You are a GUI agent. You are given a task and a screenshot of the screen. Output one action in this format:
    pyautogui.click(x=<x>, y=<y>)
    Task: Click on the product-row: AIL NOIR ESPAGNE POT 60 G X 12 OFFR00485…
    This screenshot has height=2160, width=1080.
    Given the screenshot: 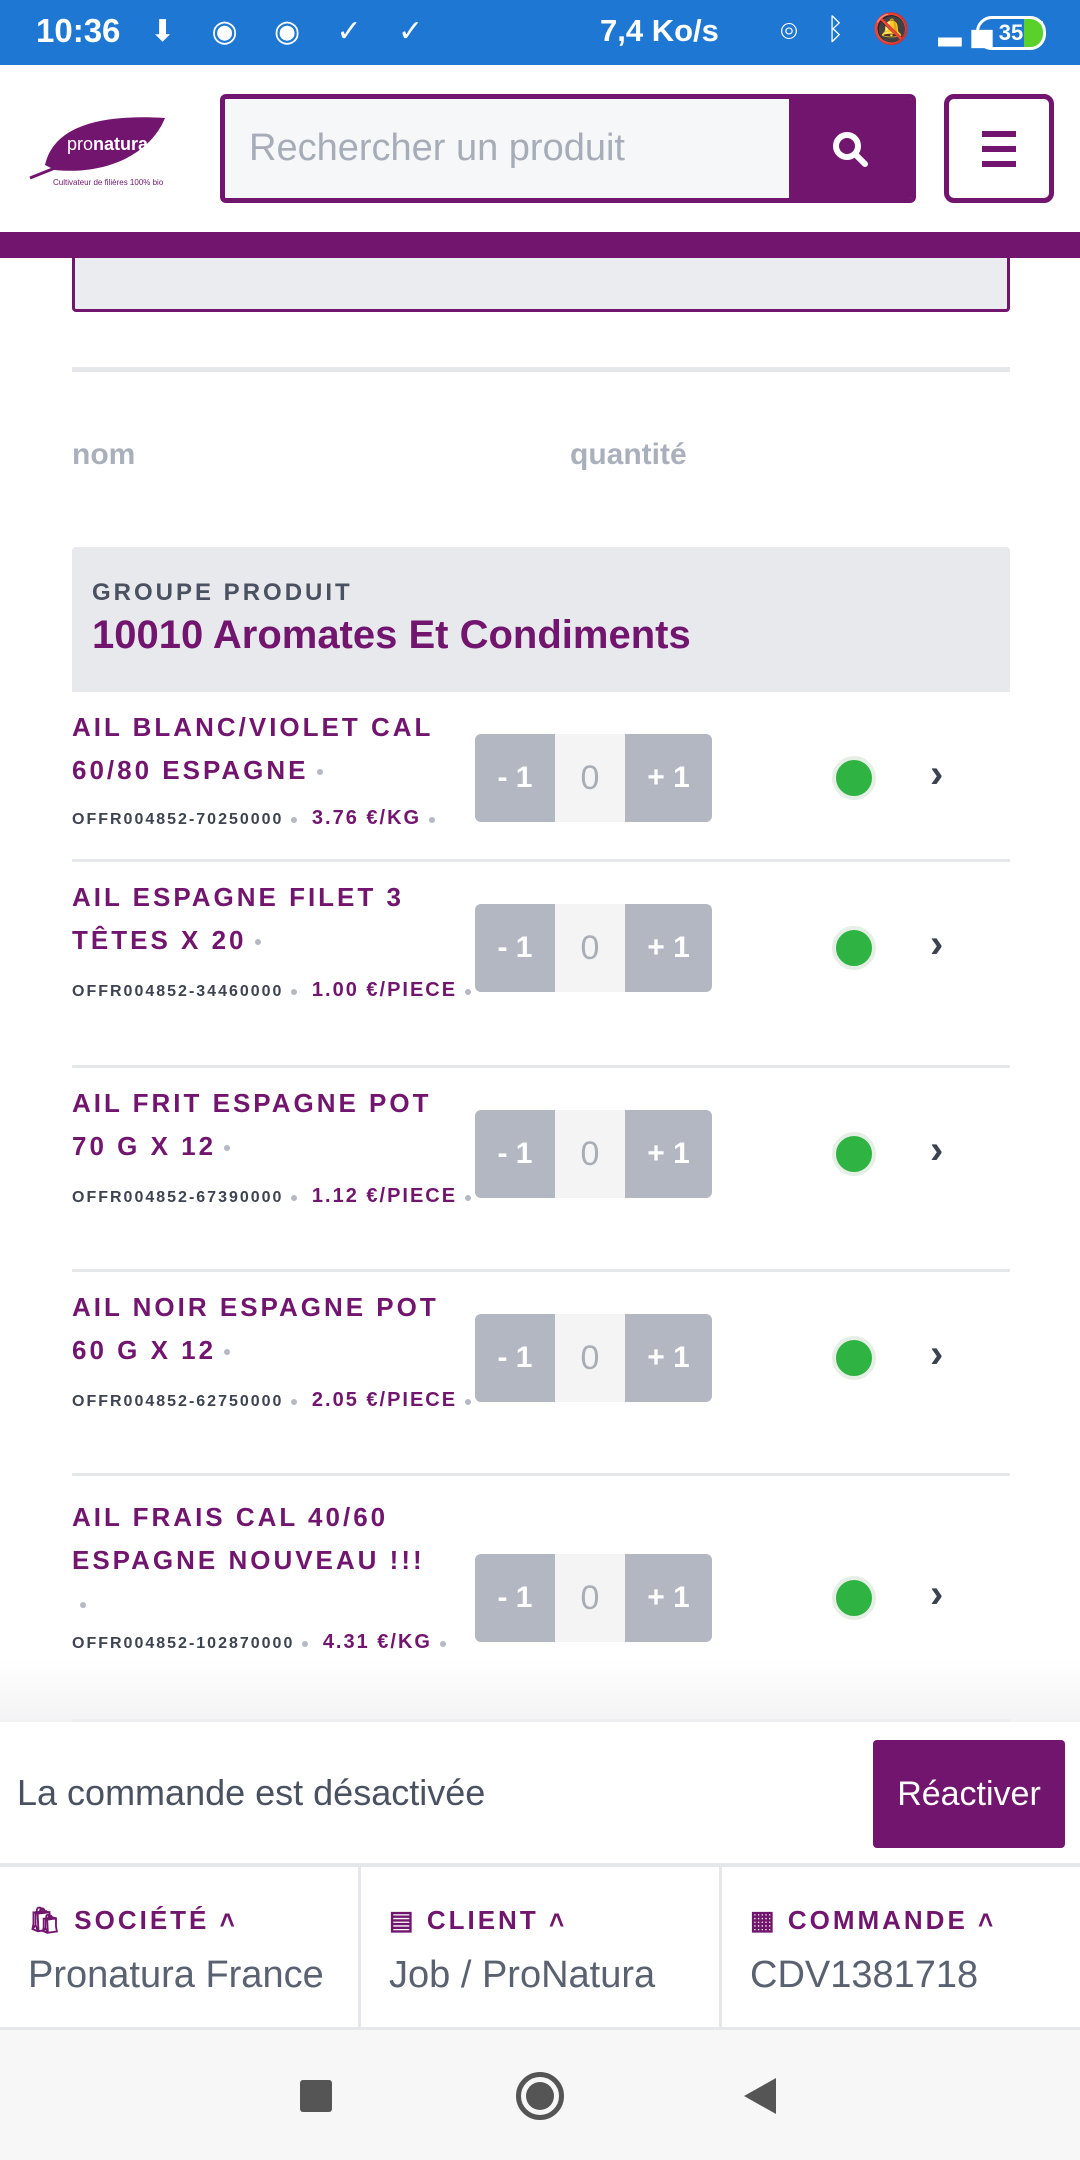 What is the action you would take?
    pyautogui.click(x=541, y=1374)
    